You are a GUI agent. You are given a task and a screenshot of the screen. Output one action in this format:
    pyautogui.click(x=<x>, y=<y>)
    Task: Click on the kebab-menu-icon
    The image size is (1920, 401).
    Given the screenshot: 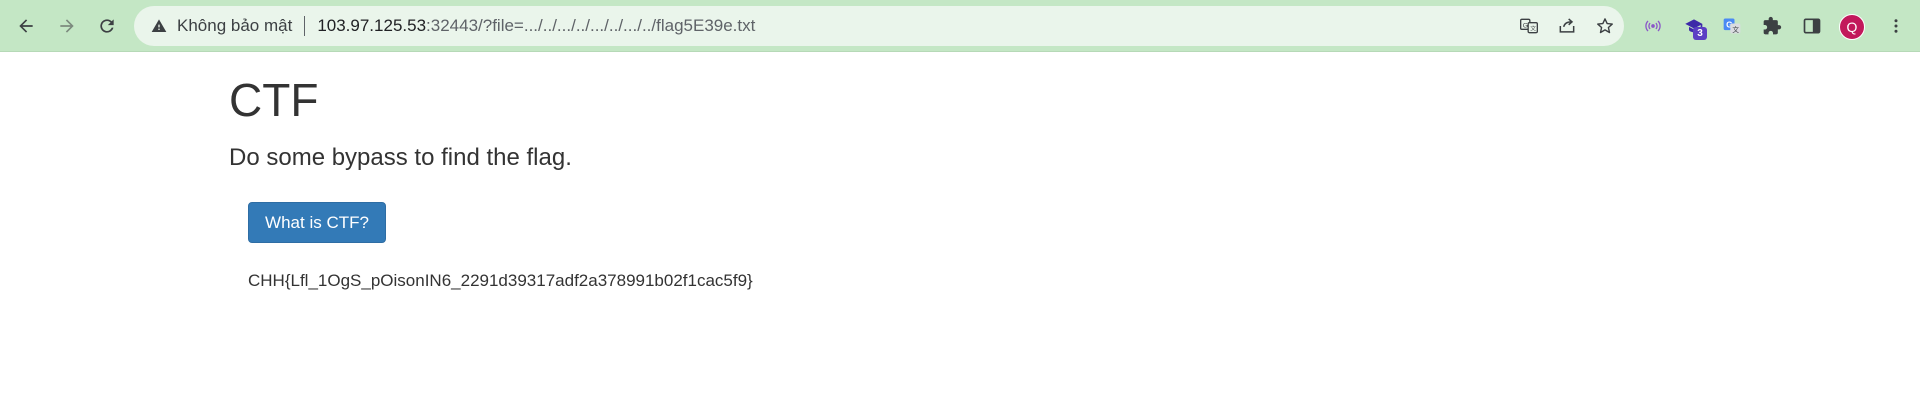 What is the action you would take?
    pyautogui.click(x=1896, y=26)
    